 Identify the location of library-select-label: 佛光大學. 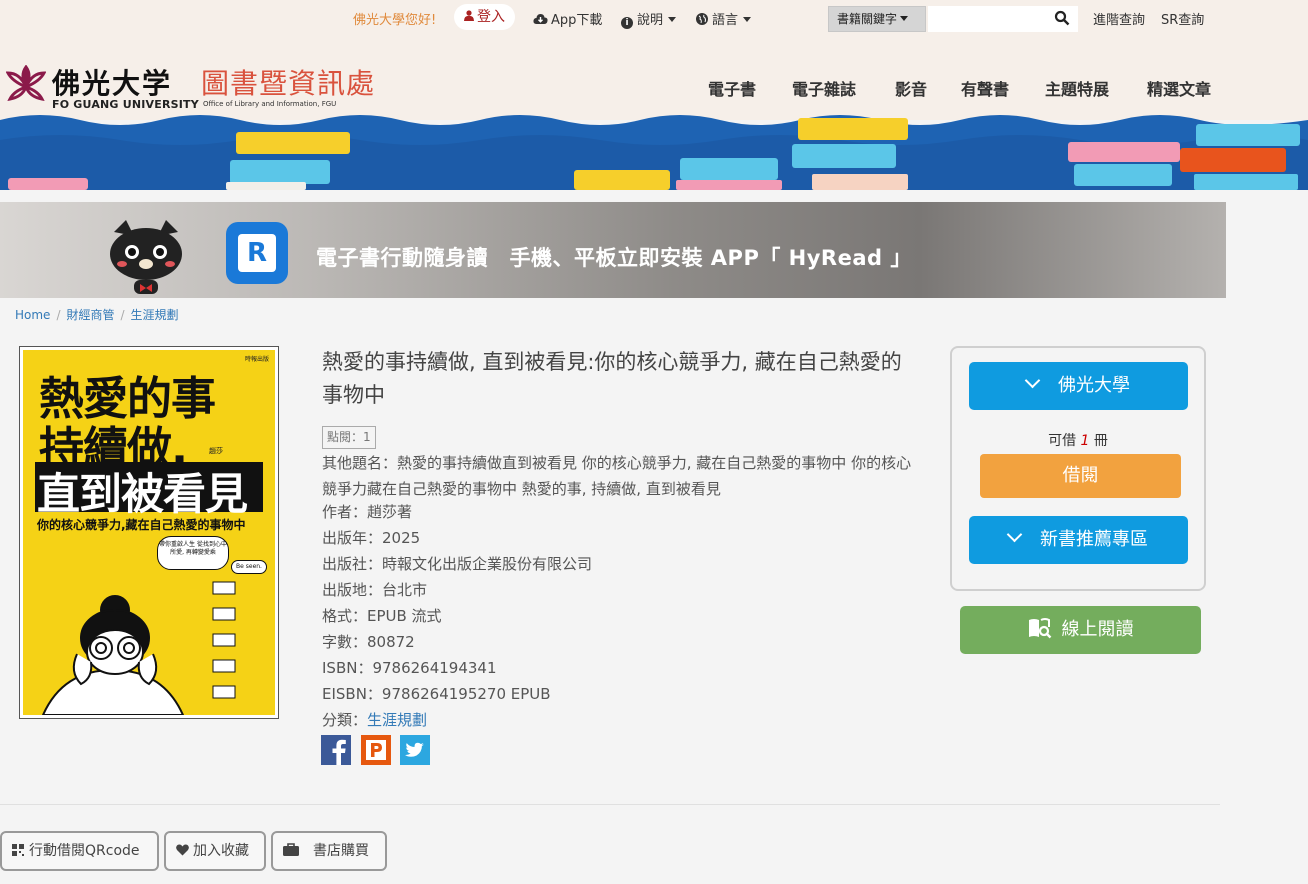
(1094, 385).